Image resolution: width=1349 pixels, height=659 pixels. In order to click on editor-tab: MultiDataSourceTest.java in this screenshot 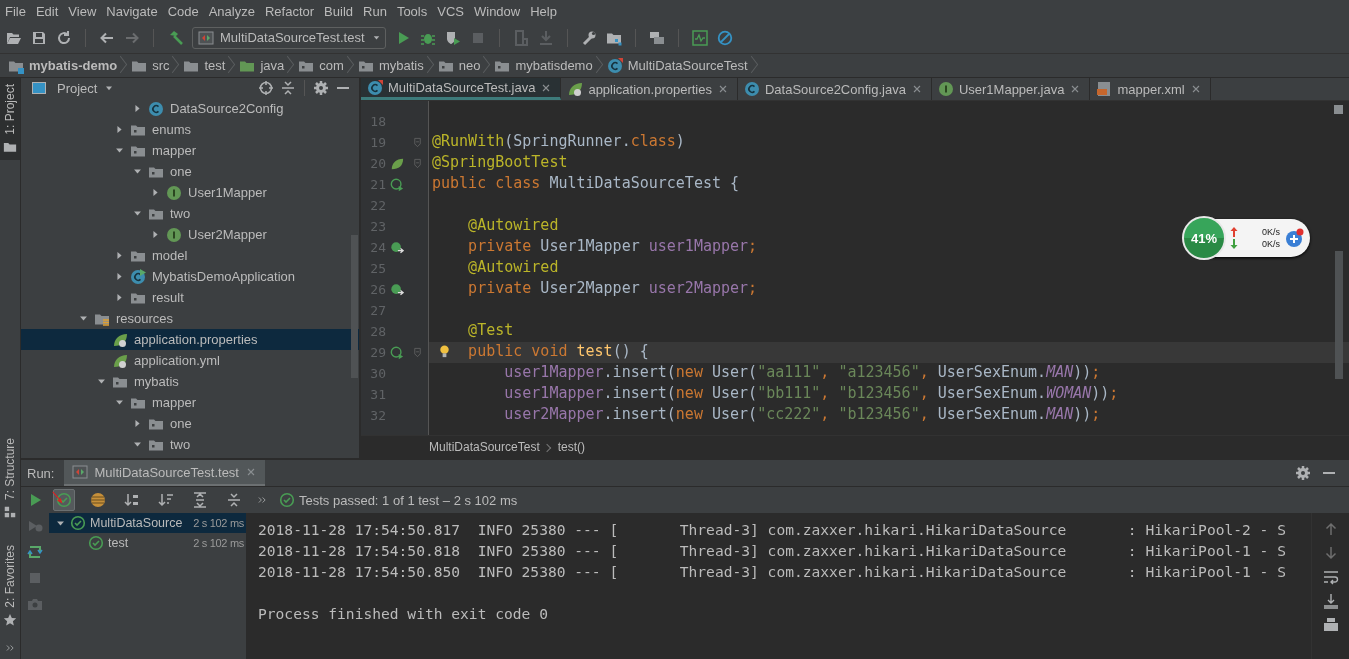, I will do `click(461, 89)`.